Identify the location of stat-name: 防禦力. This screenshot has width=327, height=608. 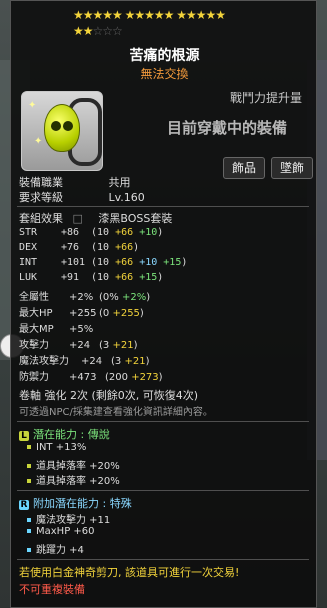
(34, 377).